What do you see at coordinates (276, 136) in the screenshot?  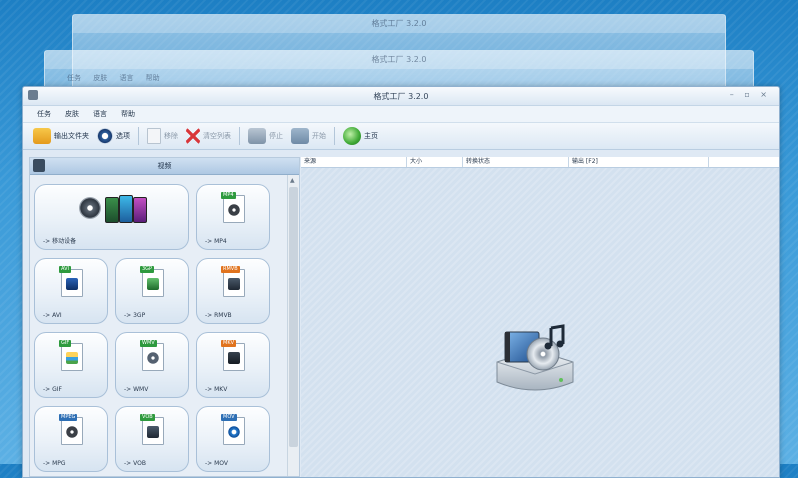 I see `stop-label: 停止` at bounding box center [276, 136].